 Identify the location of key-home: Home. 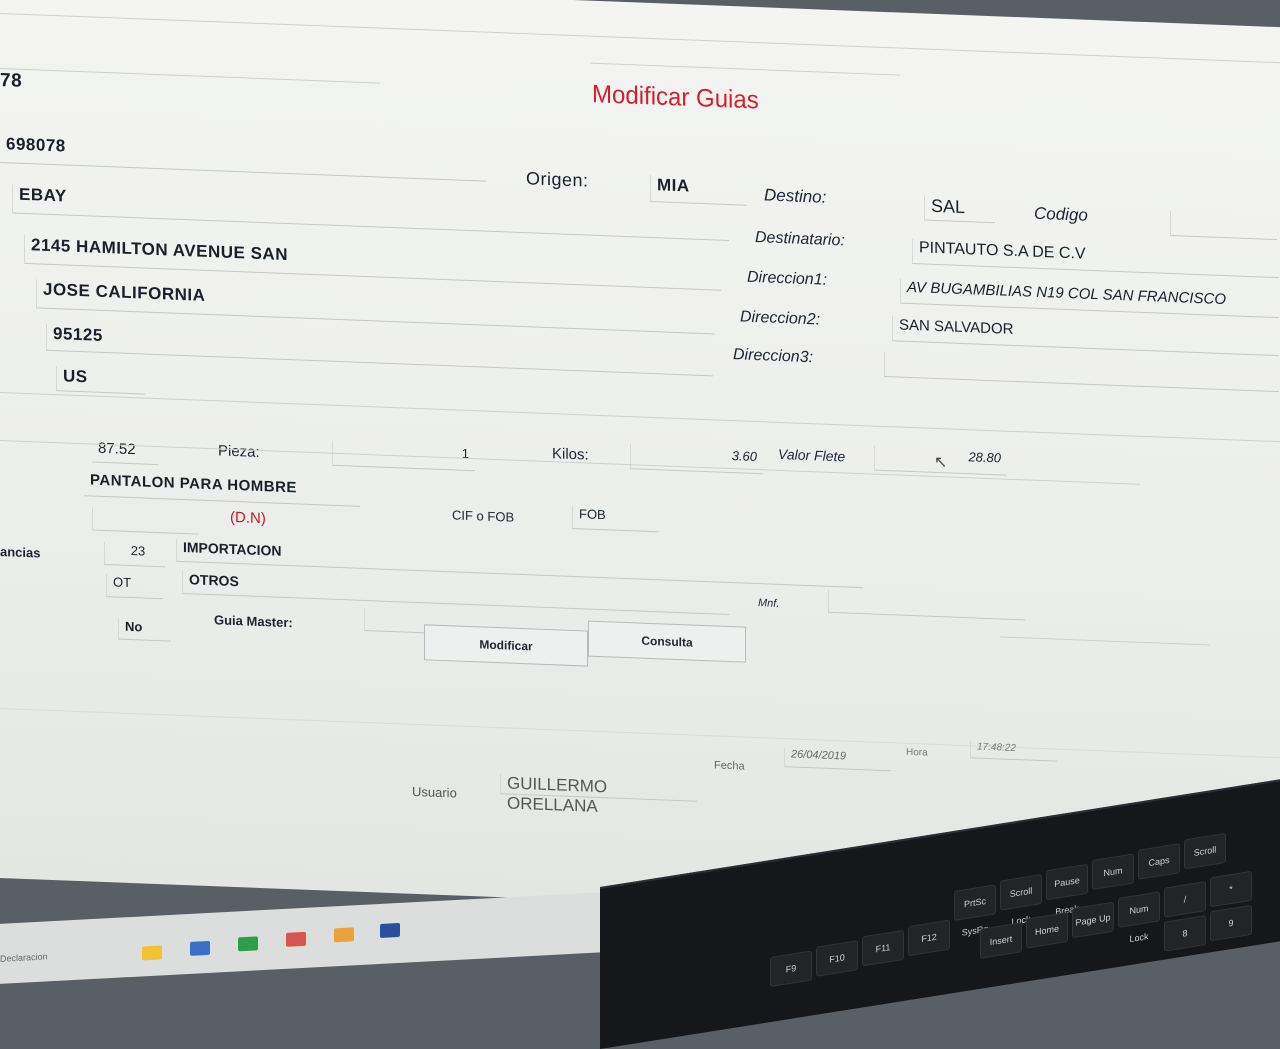
(1047, 930).